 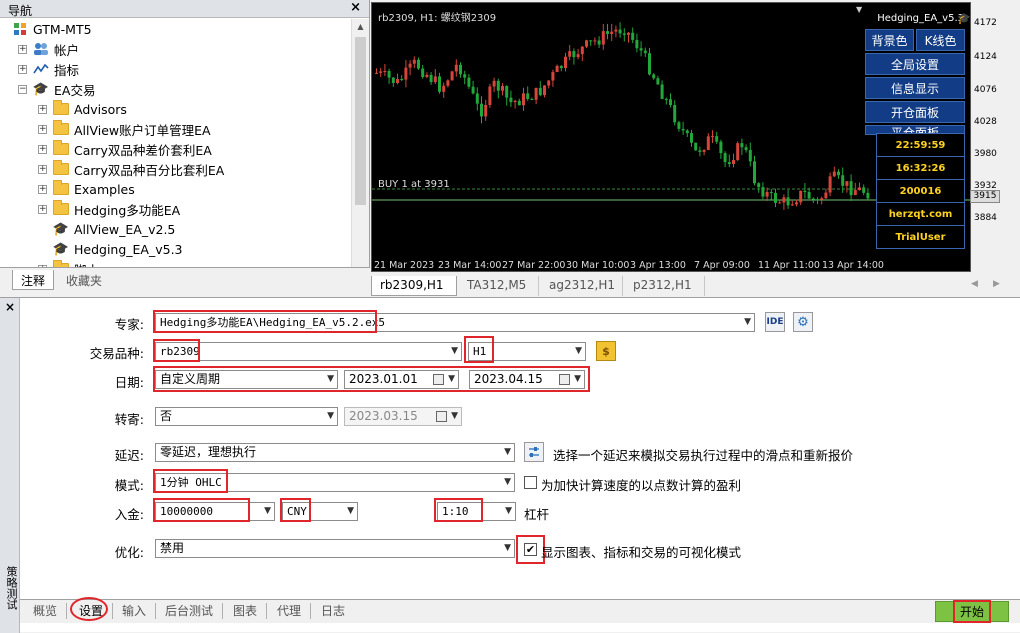 What do you see at coordinates (964, 18) in the screenshot?
I see `ea-hat-icon: 🎓` at bounding box center [964, 18].